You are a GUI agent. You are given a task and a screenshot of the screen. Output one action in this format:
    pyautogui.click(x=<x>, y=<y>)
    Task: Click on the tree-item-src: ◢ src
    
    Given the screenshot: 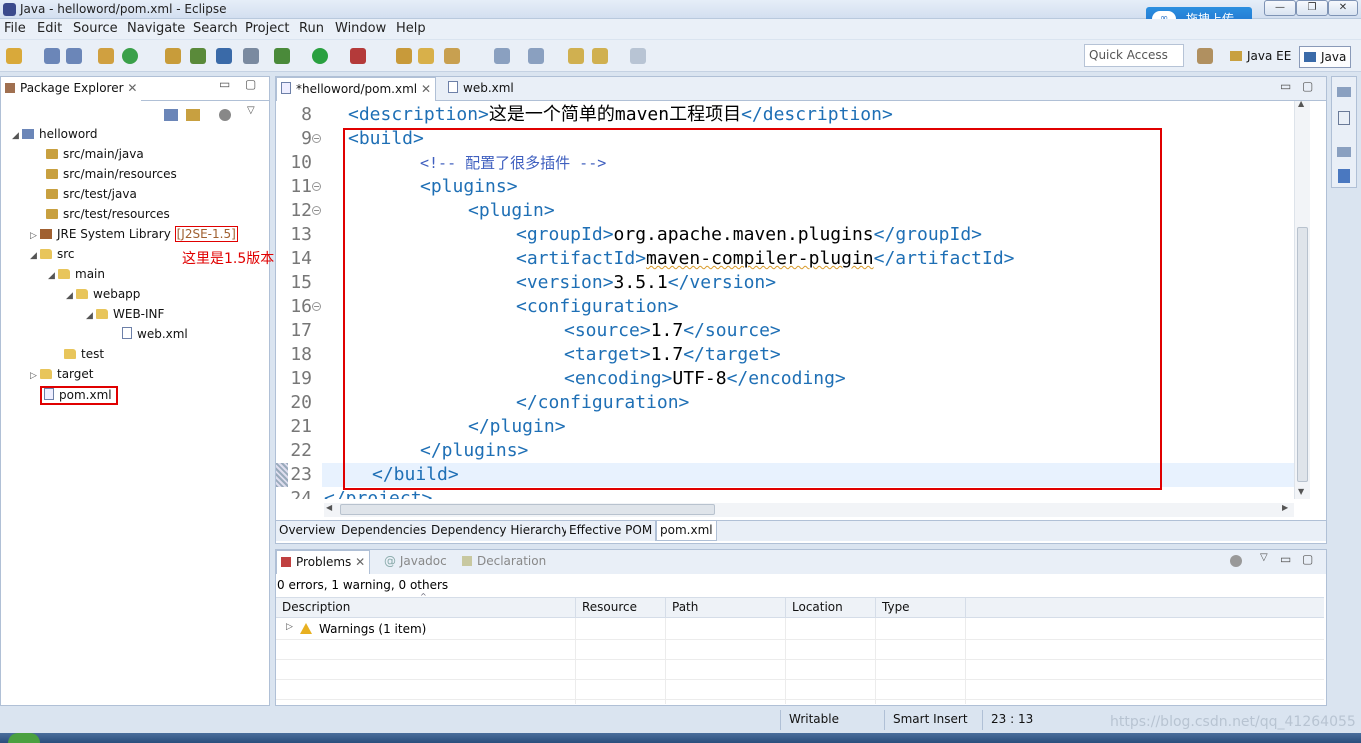 What is the action you would take?
    pyautogui.click(x=52, y=254)
    